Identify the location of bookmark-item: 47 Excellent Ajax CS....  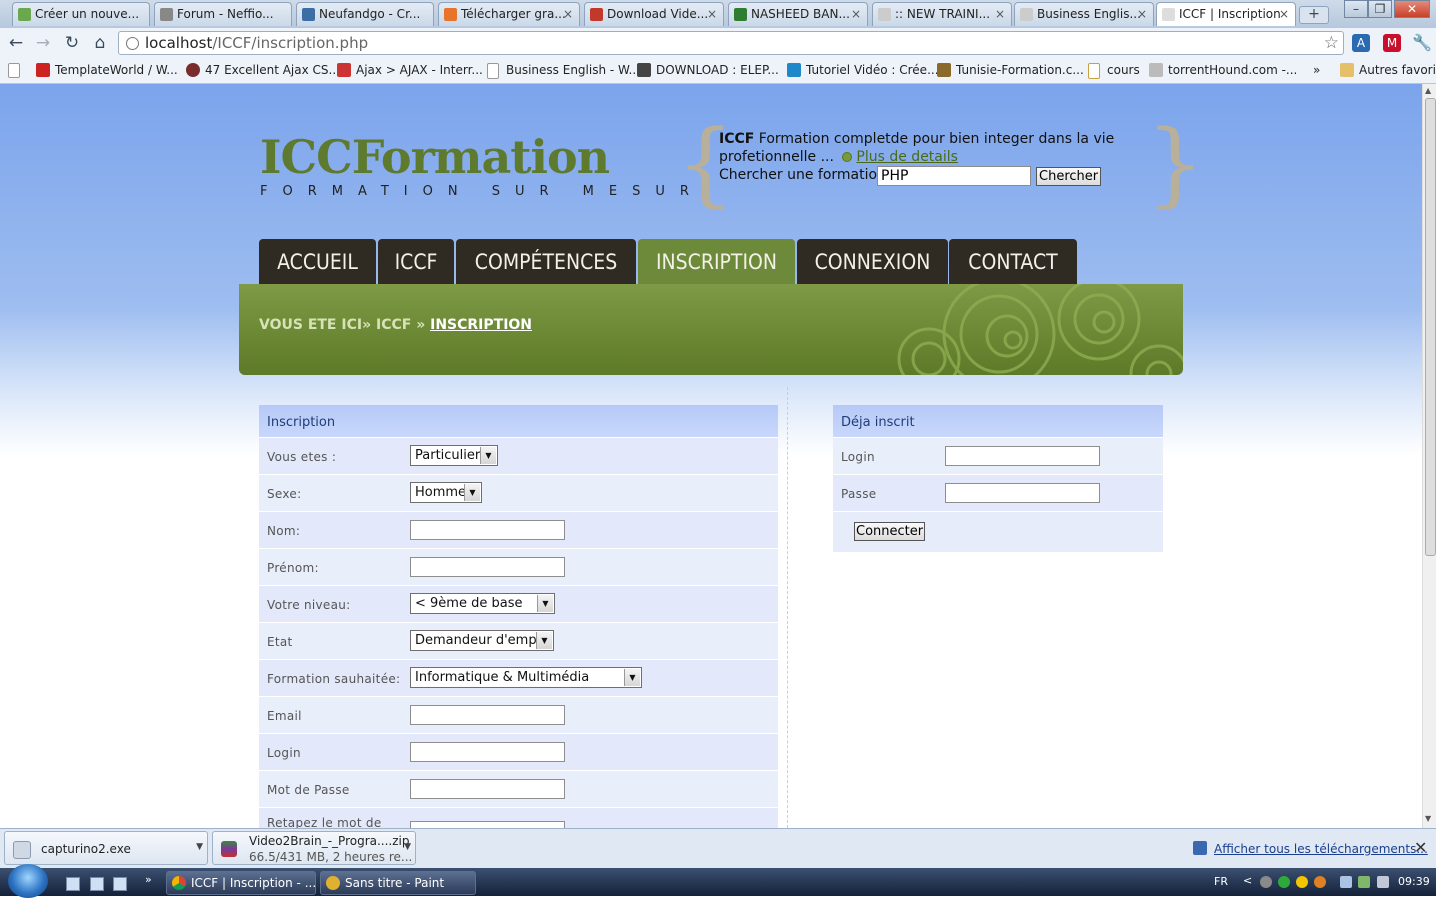
(263, 70).